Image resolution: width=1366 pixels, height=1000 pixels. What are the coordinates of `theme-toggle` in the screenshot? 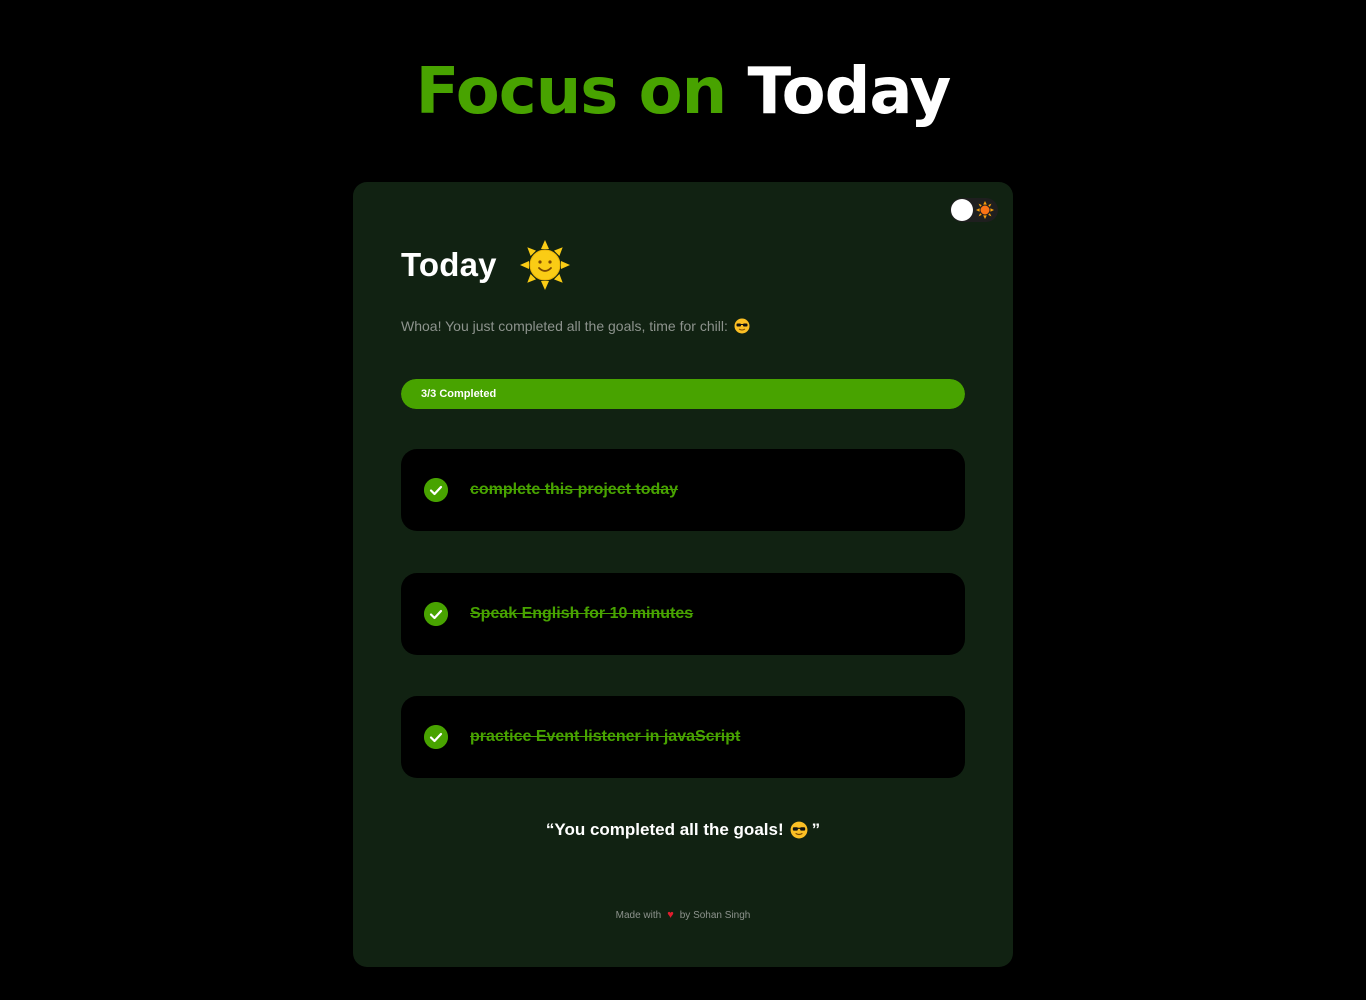 It's located at (974, 210).